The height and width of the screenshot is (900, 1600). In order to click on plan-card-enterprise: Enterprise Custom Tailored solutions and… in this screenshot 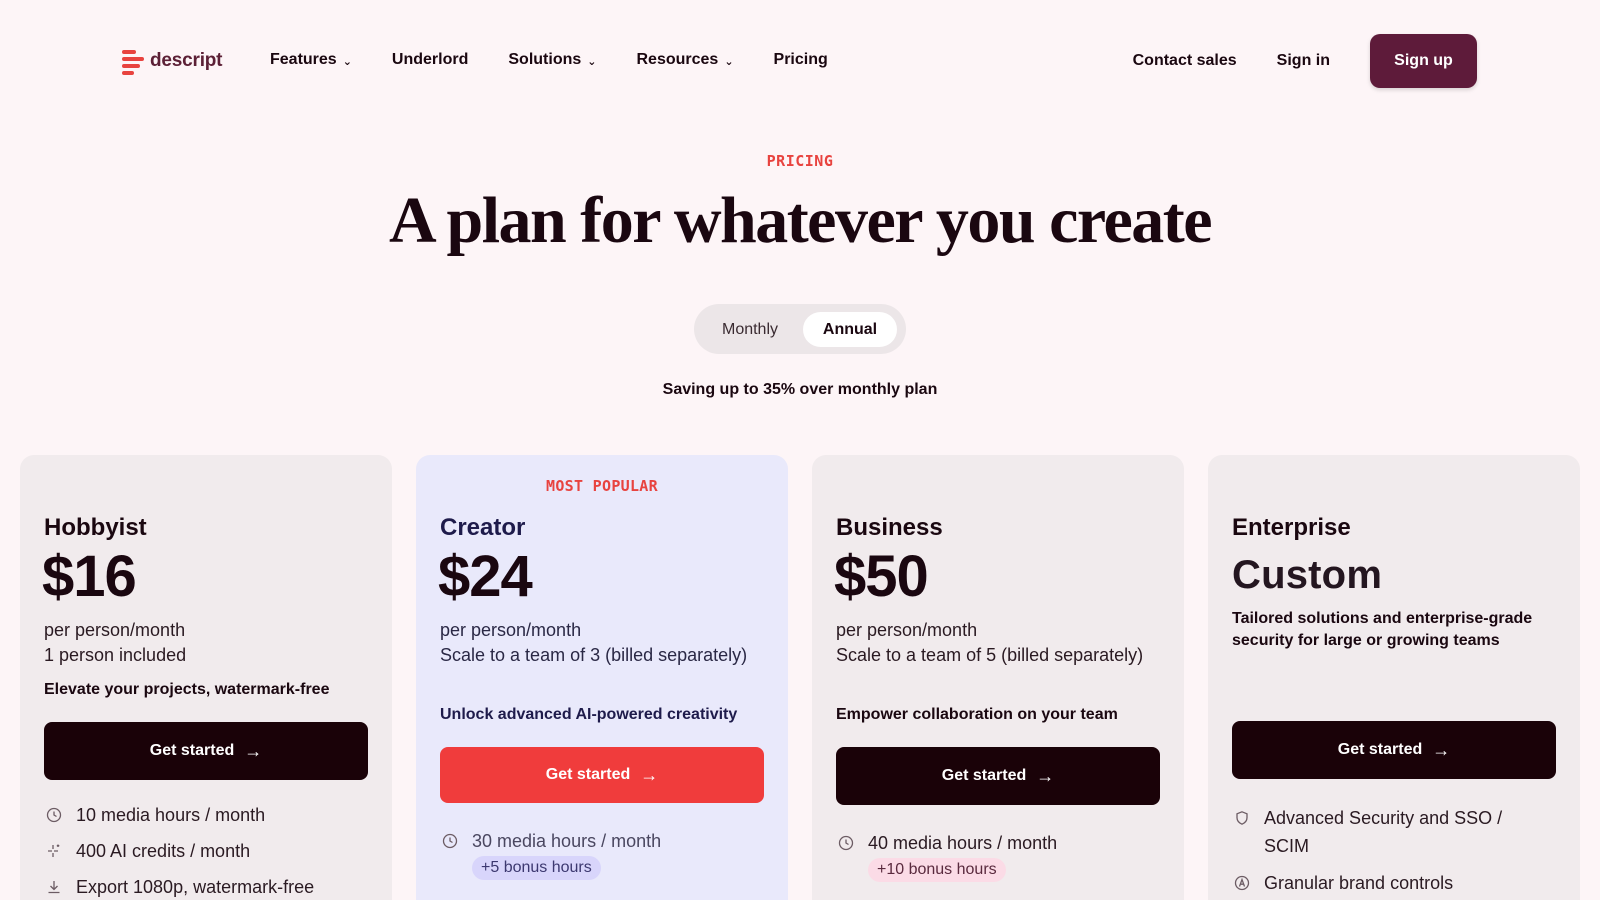, I will do `click(1394, 677)`.